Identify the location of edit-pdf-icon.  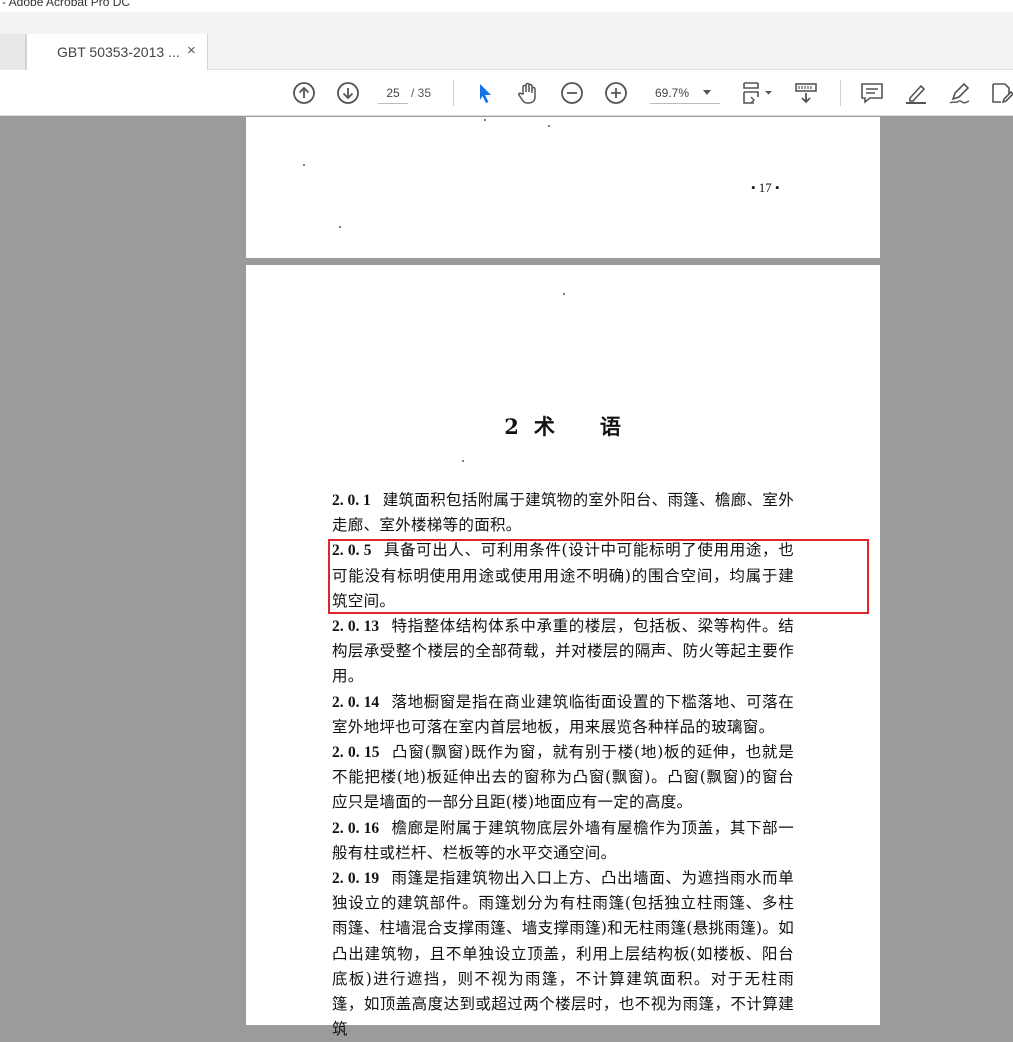
(1002, 93).